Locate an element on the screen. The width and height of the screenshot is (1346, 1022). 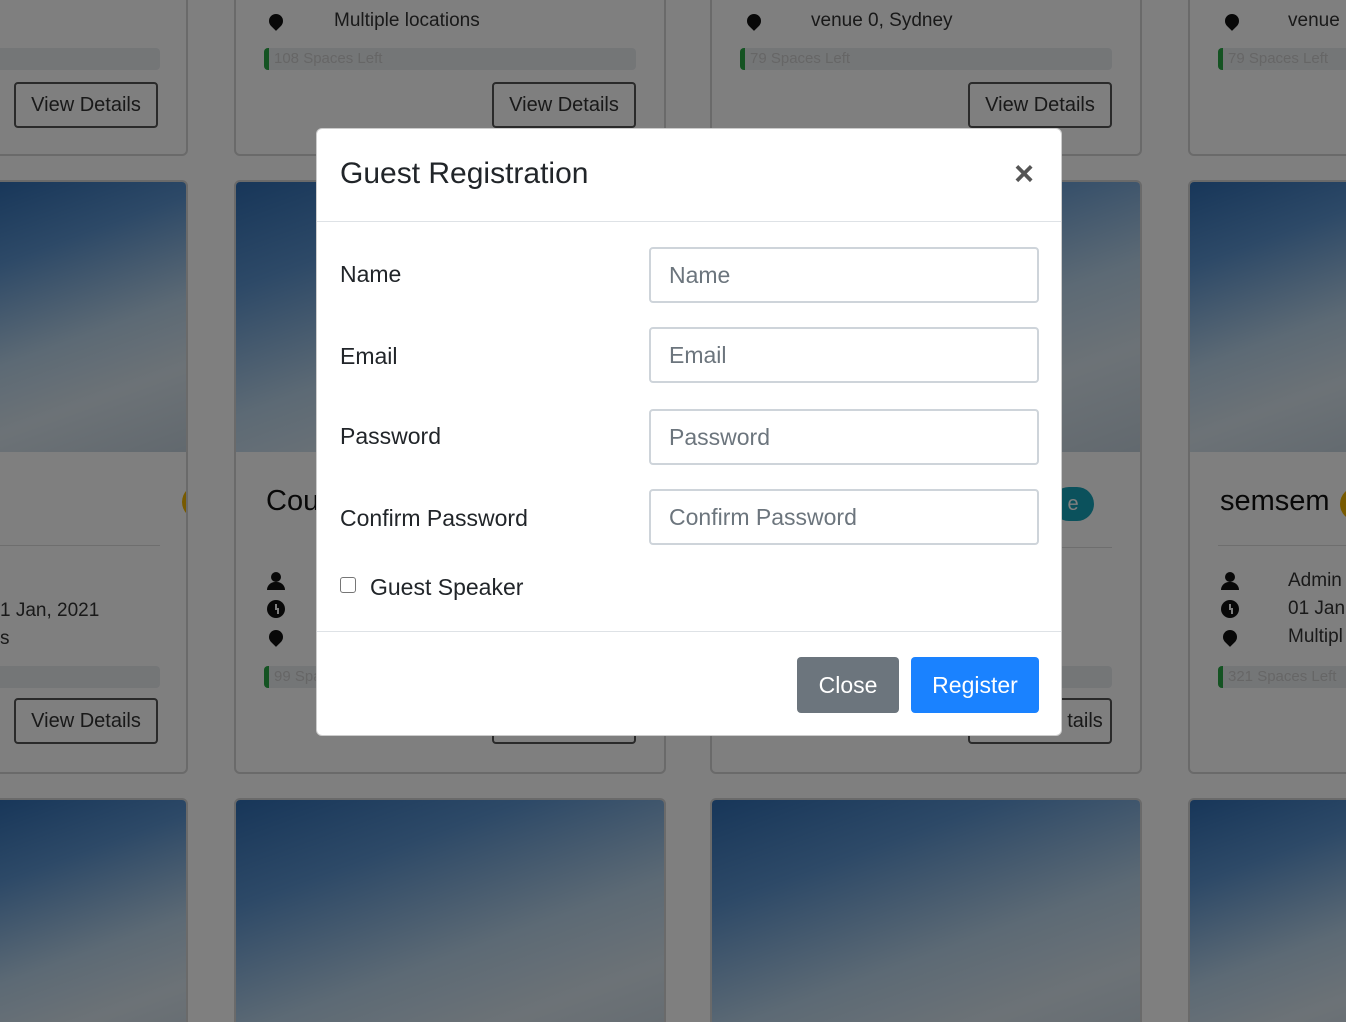
confirm-password-label: Confirm Password is located at coordinates (434, 518).